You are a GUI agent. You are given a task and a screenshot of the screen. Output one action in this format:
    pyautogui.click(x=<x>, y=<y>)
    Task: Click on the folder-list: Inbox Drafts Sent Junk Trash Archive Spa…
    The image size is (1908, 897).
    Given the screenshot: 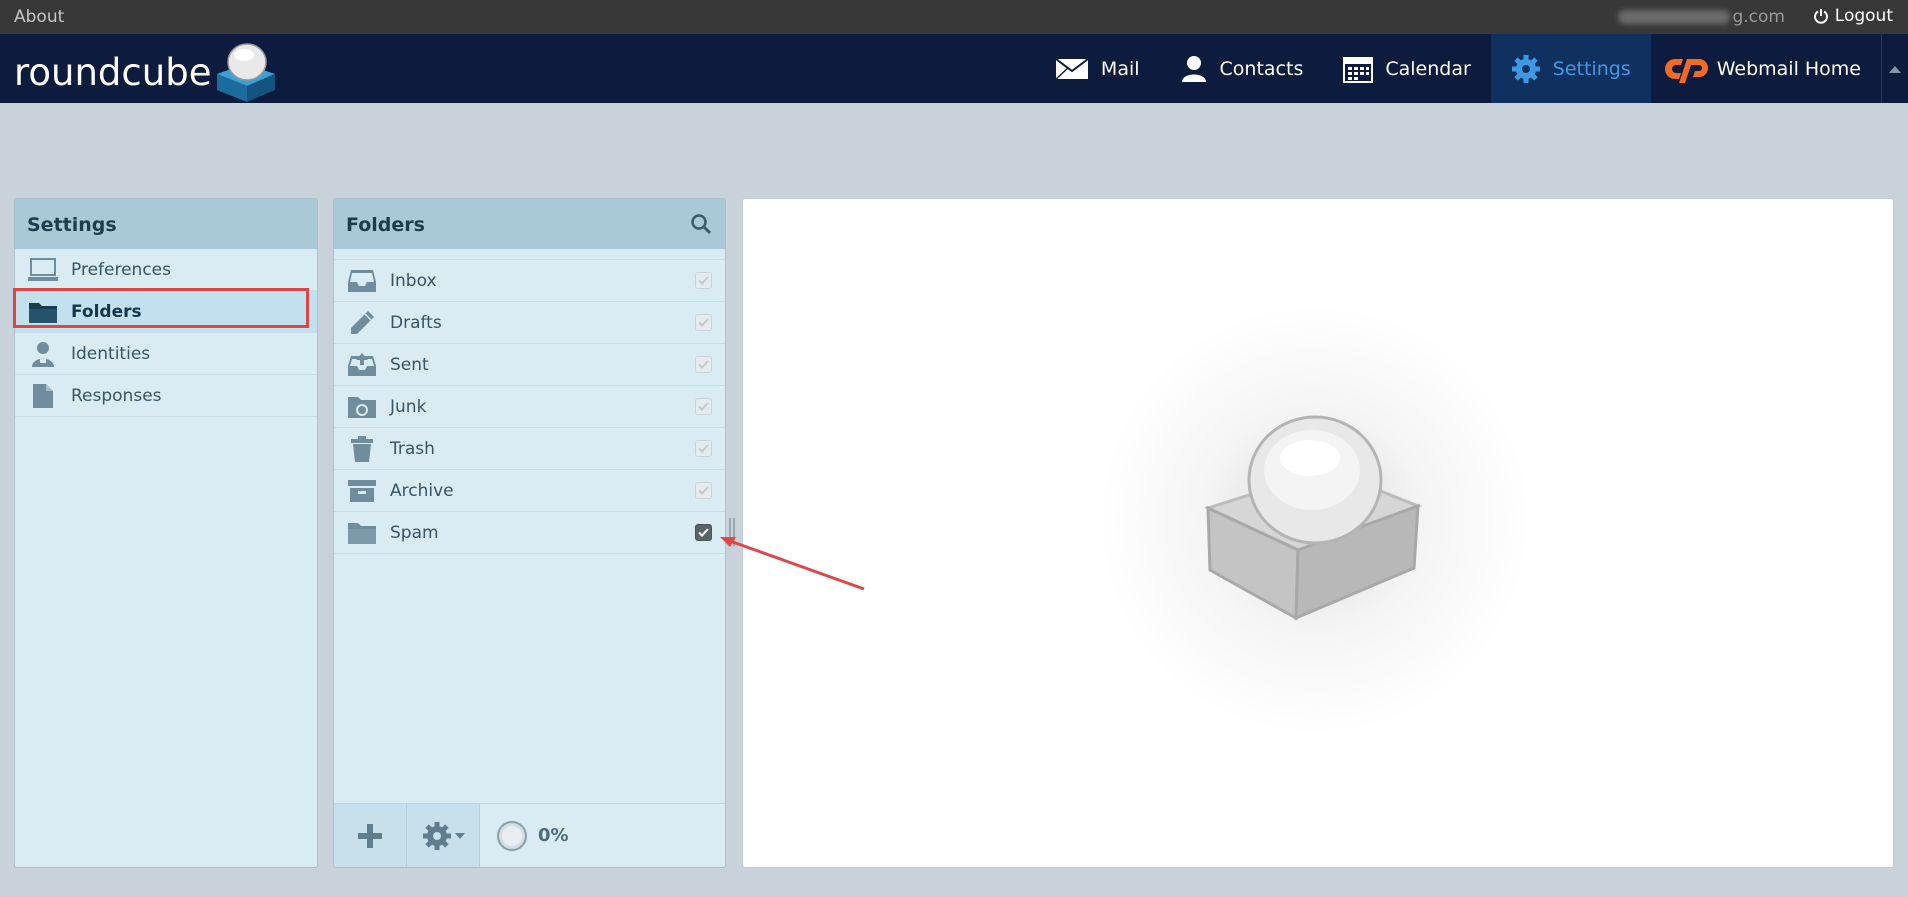 What is the action you would take?
    pyautogui.click(x=529, y=406)
    